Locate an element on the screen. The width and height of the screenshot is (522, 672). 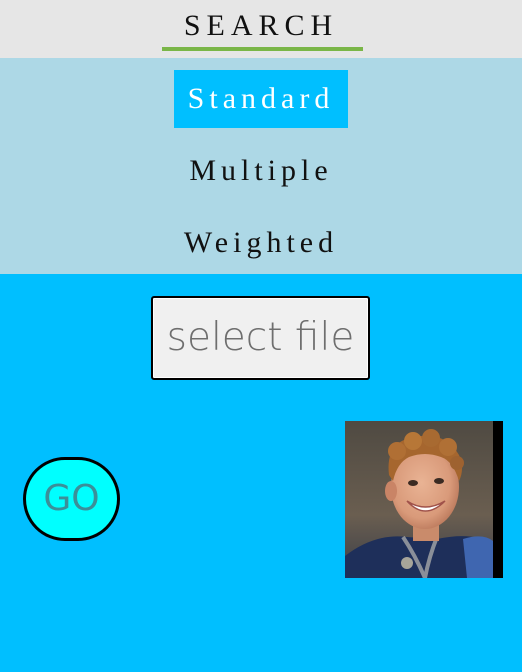
portrait-image is located at coordinates (424, 499).